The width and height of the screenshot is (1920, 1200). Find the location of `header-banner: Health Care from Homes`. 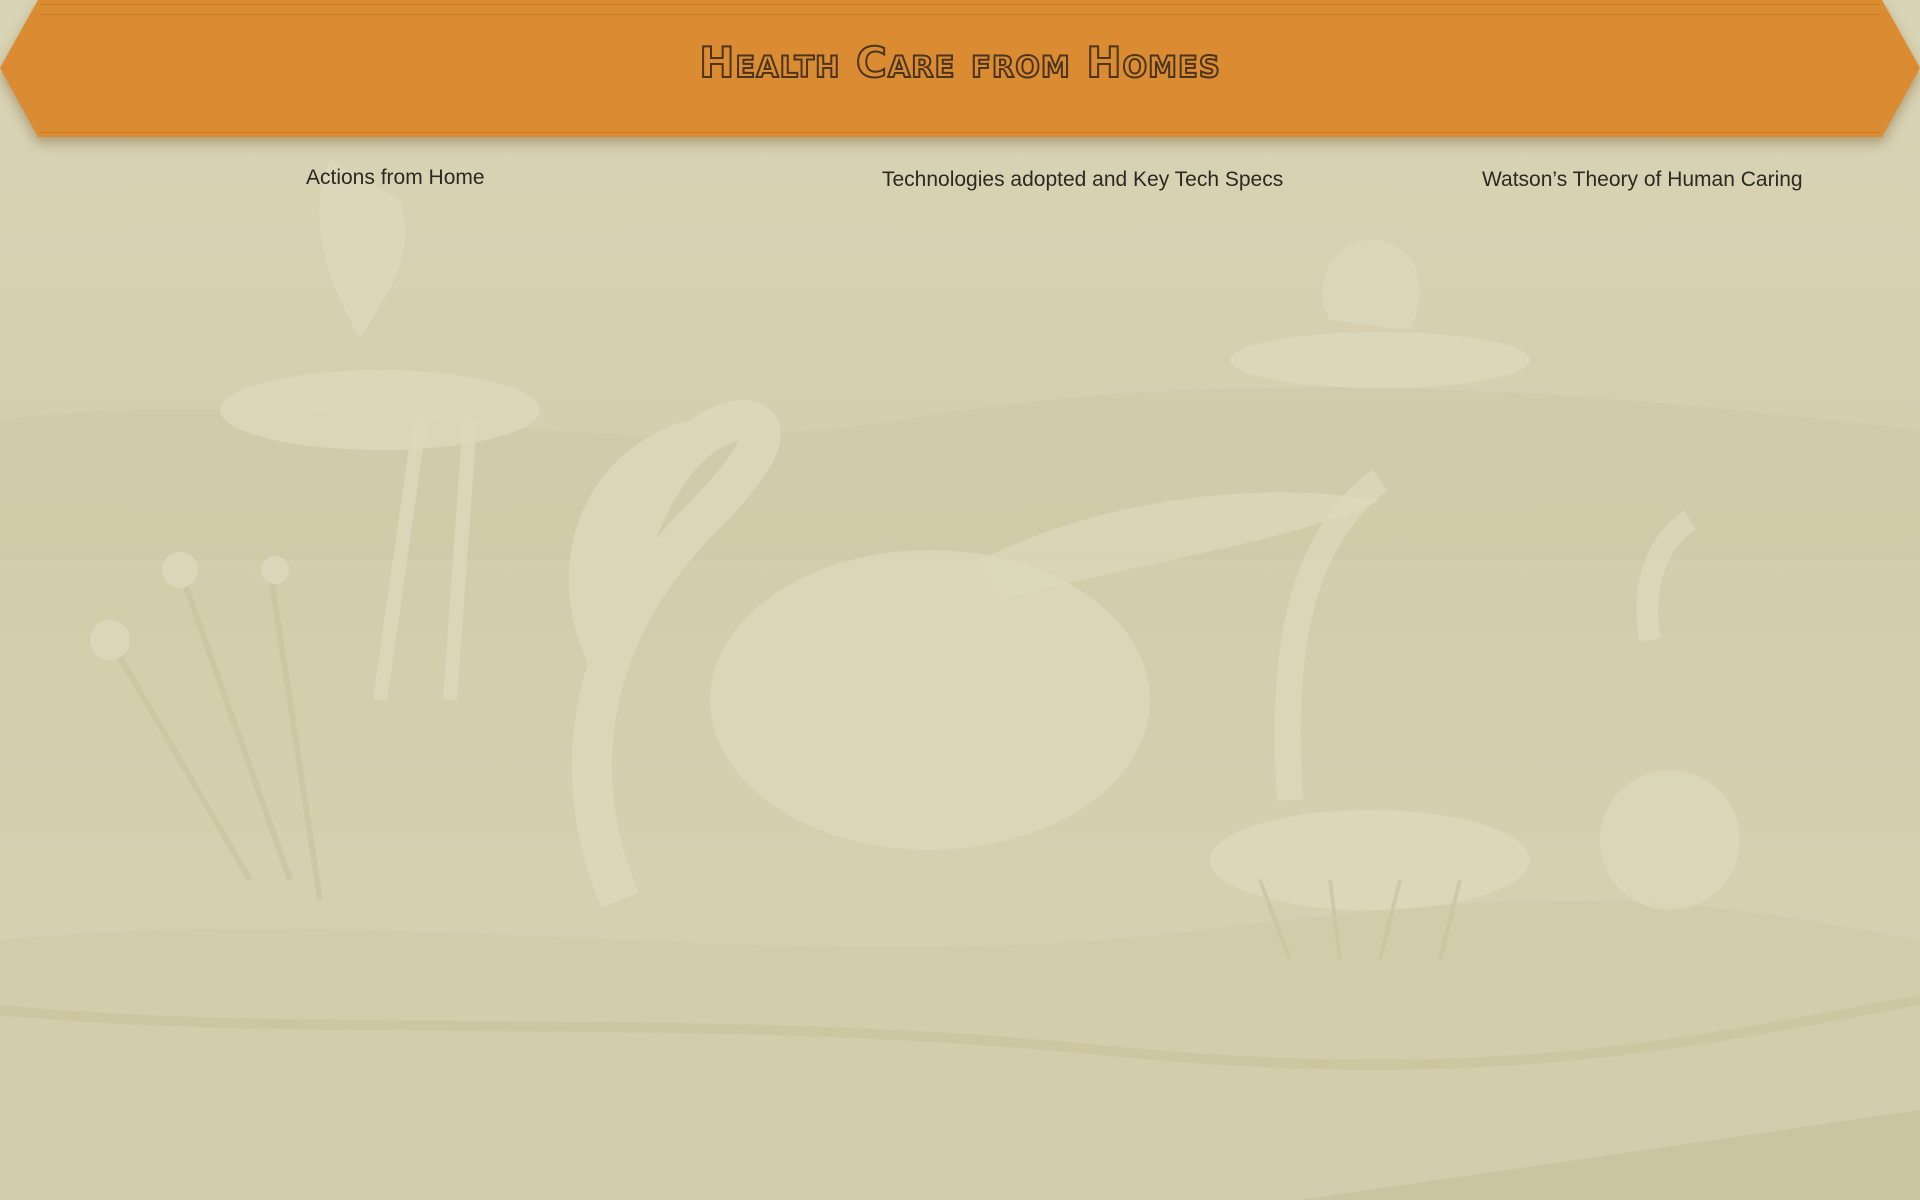

header-banner: Health Care from Homes is located at coordinates (960, 68).